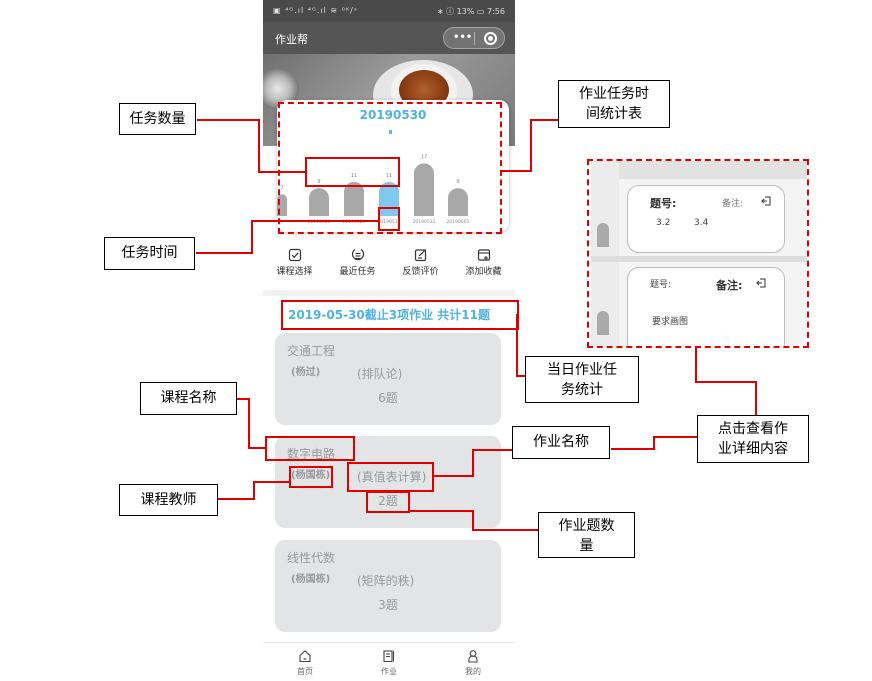 The height and width of the screenshot is (681, 872). What do you see at coordinates (388, 398) in the screenshot?
I see `question-count: 6题` at bounding box center [388, 398].